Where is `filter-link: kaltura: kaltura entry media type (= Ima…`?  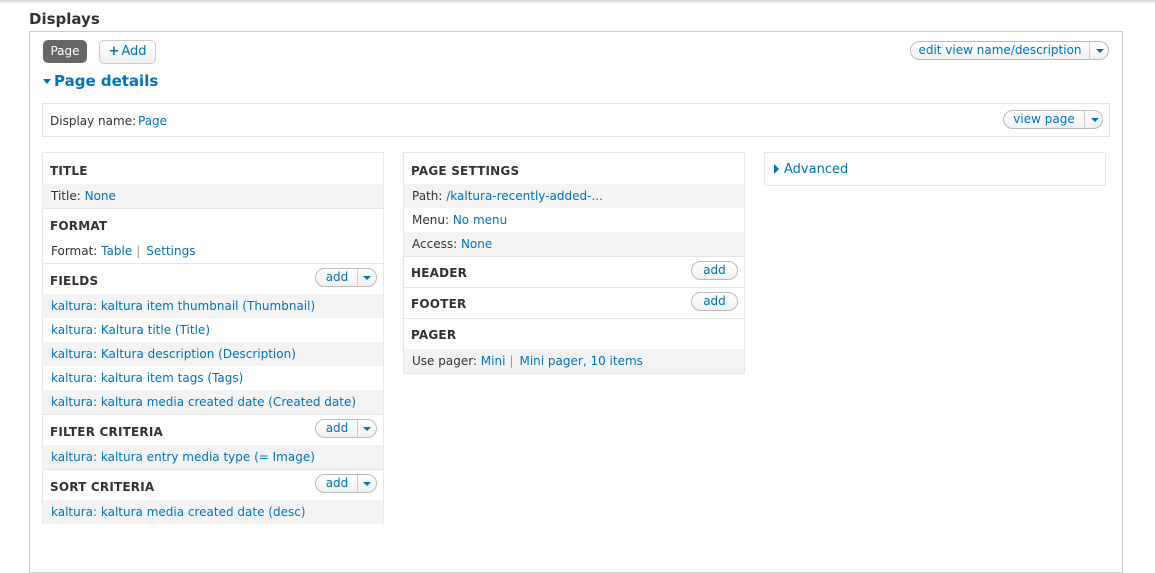 filter-link: kaltura: kaltura entry media type (= Ima… is located at coordinates (183, 457).